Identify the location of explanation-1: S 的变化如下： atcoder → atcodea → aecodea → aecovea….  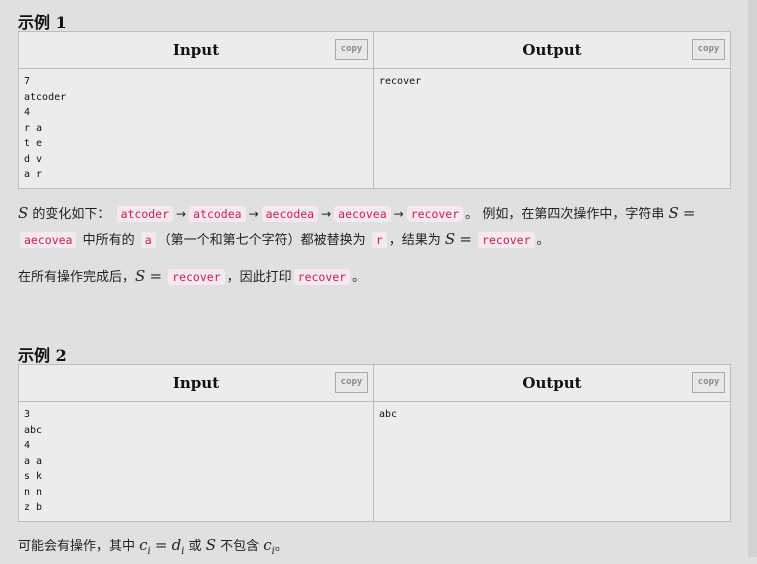
(375, 227).